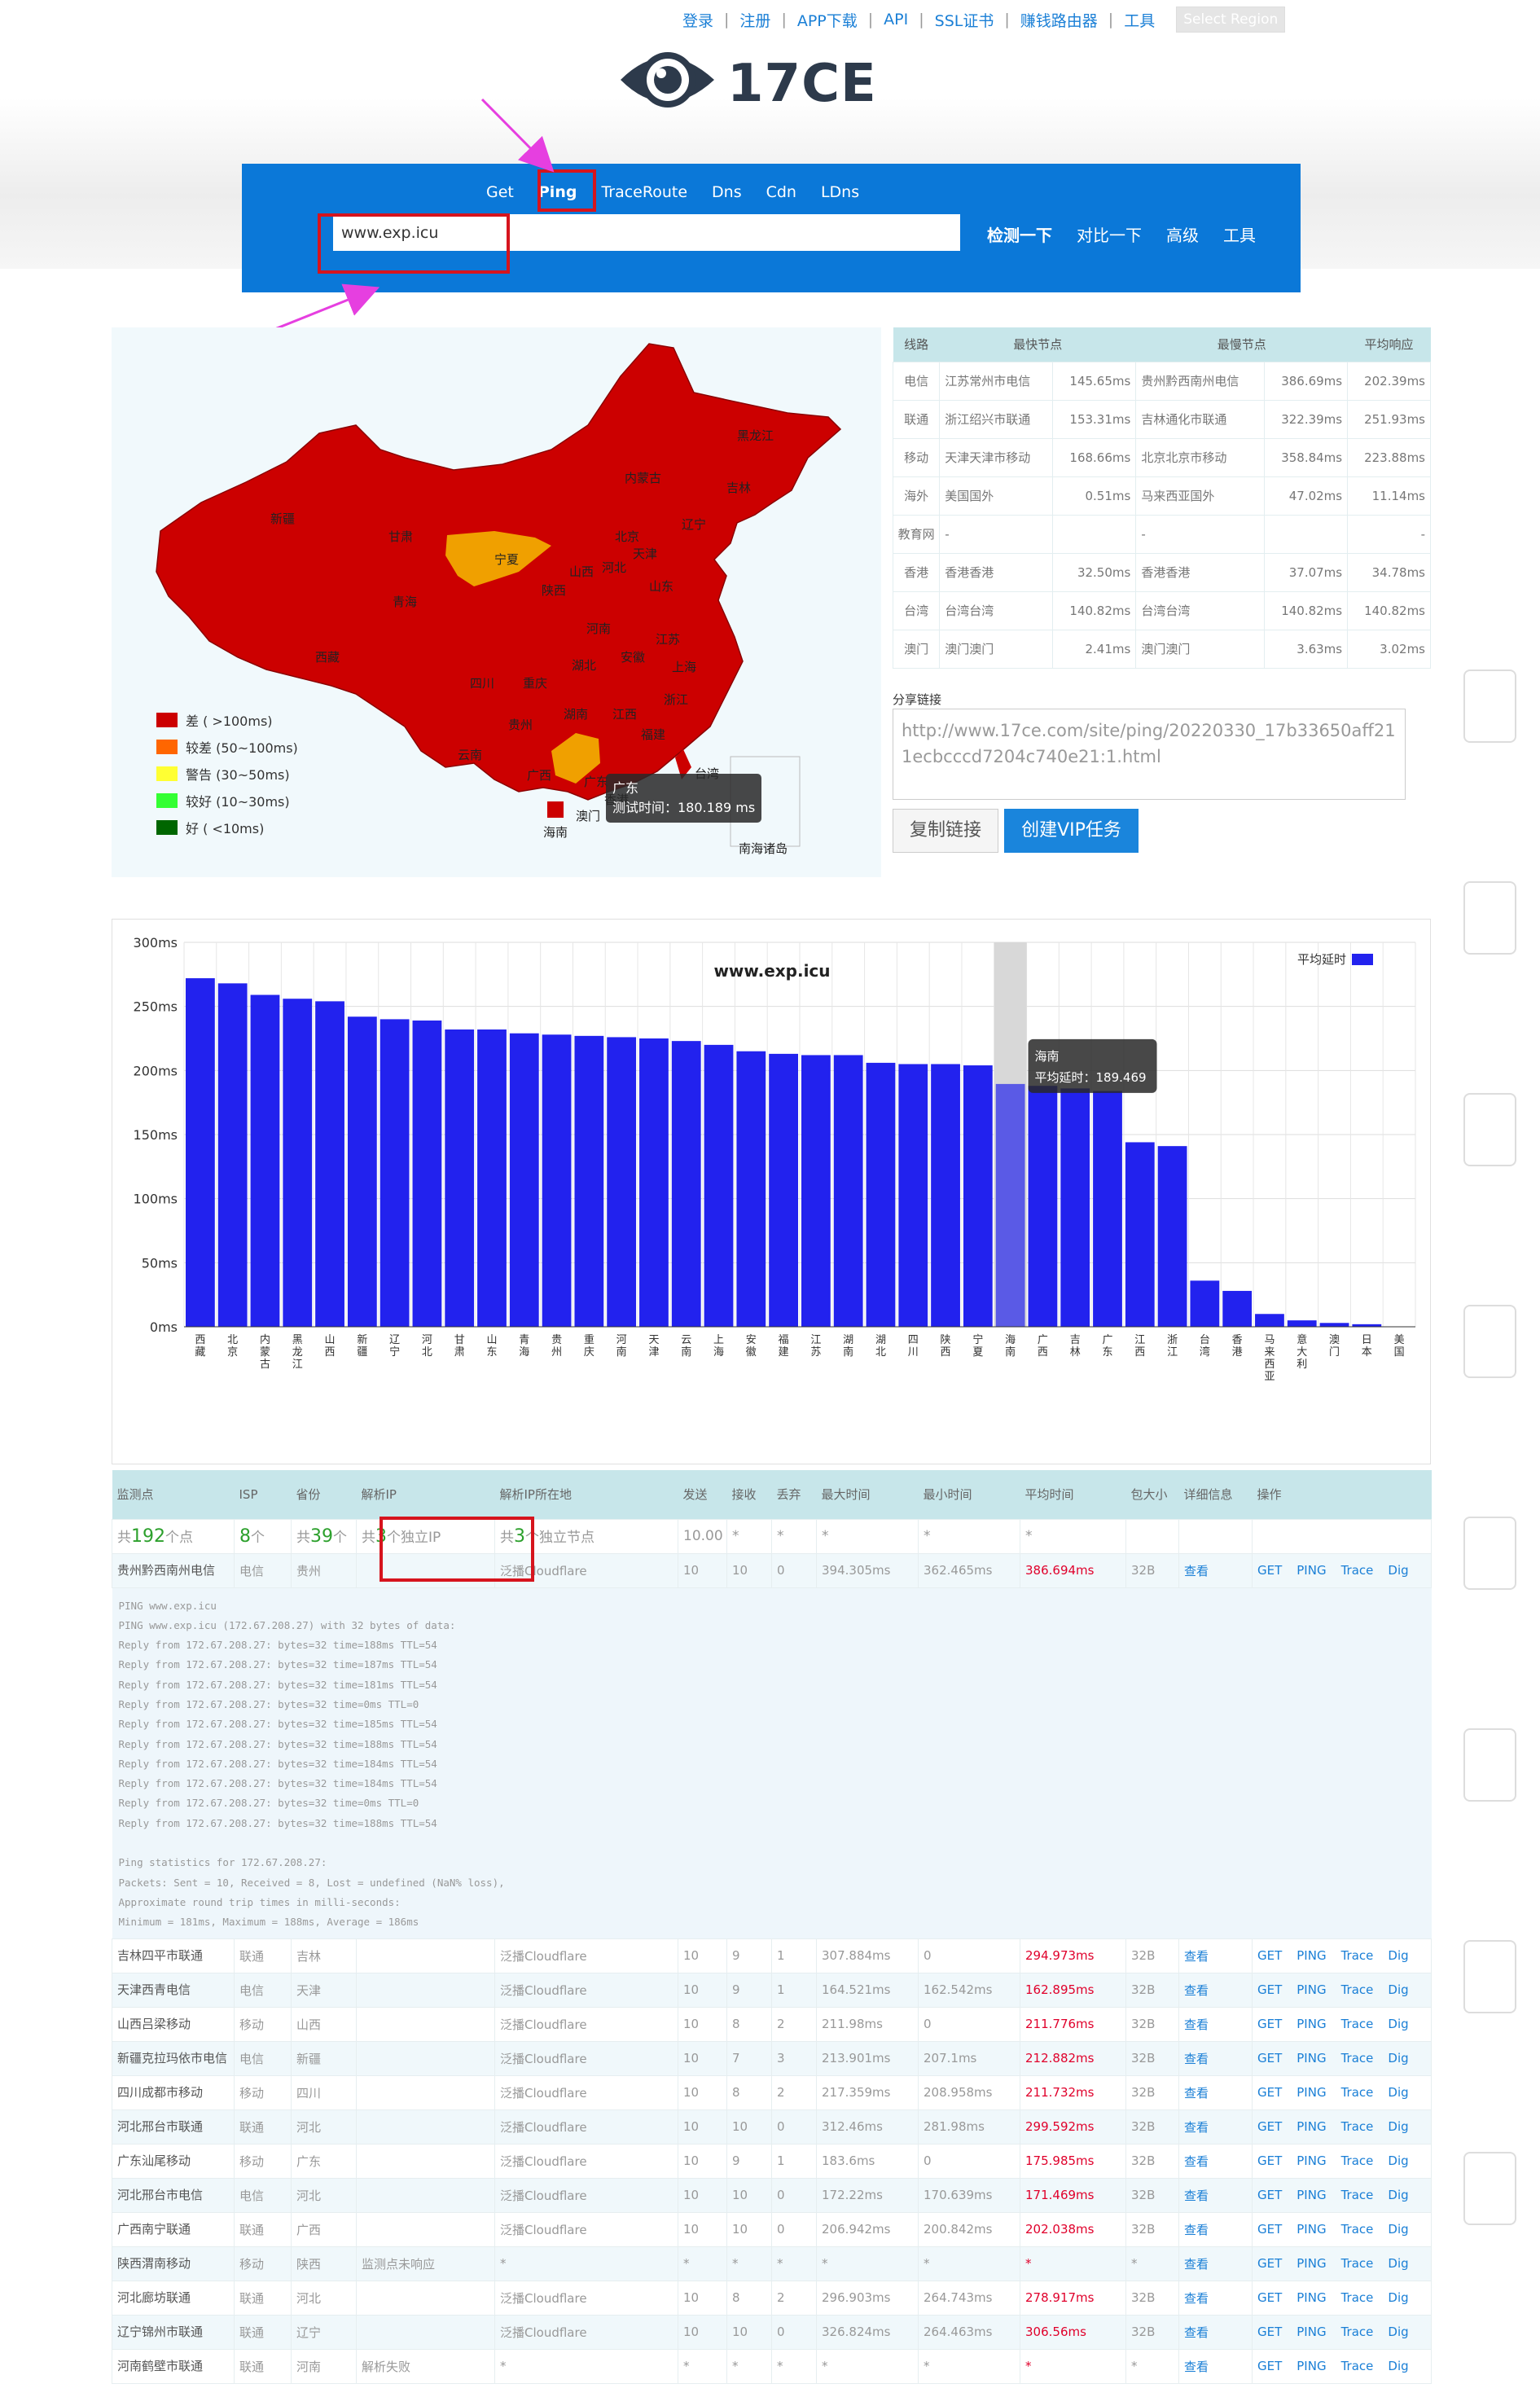 The height and width of the screenshot is (2397, 1540). What do you see at coordinates (500, 192) in the screenshot?
I see `tab-get: Get` at bounding box center [500, 192].